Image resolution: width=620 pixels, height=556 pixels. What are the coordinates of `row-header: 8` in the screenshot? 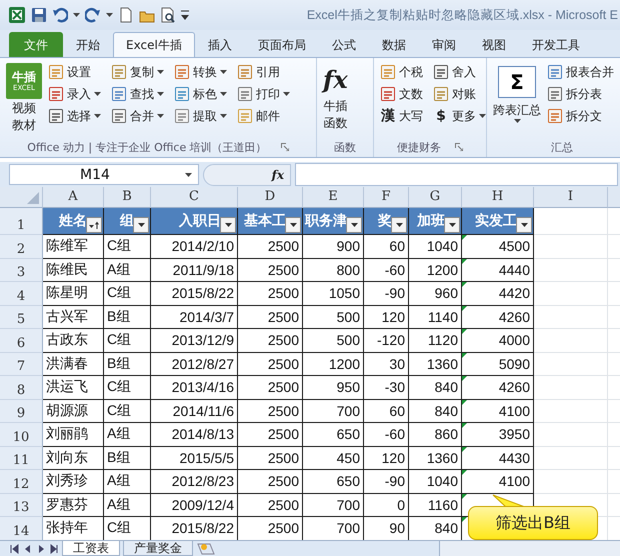 It's located at (21, 388).